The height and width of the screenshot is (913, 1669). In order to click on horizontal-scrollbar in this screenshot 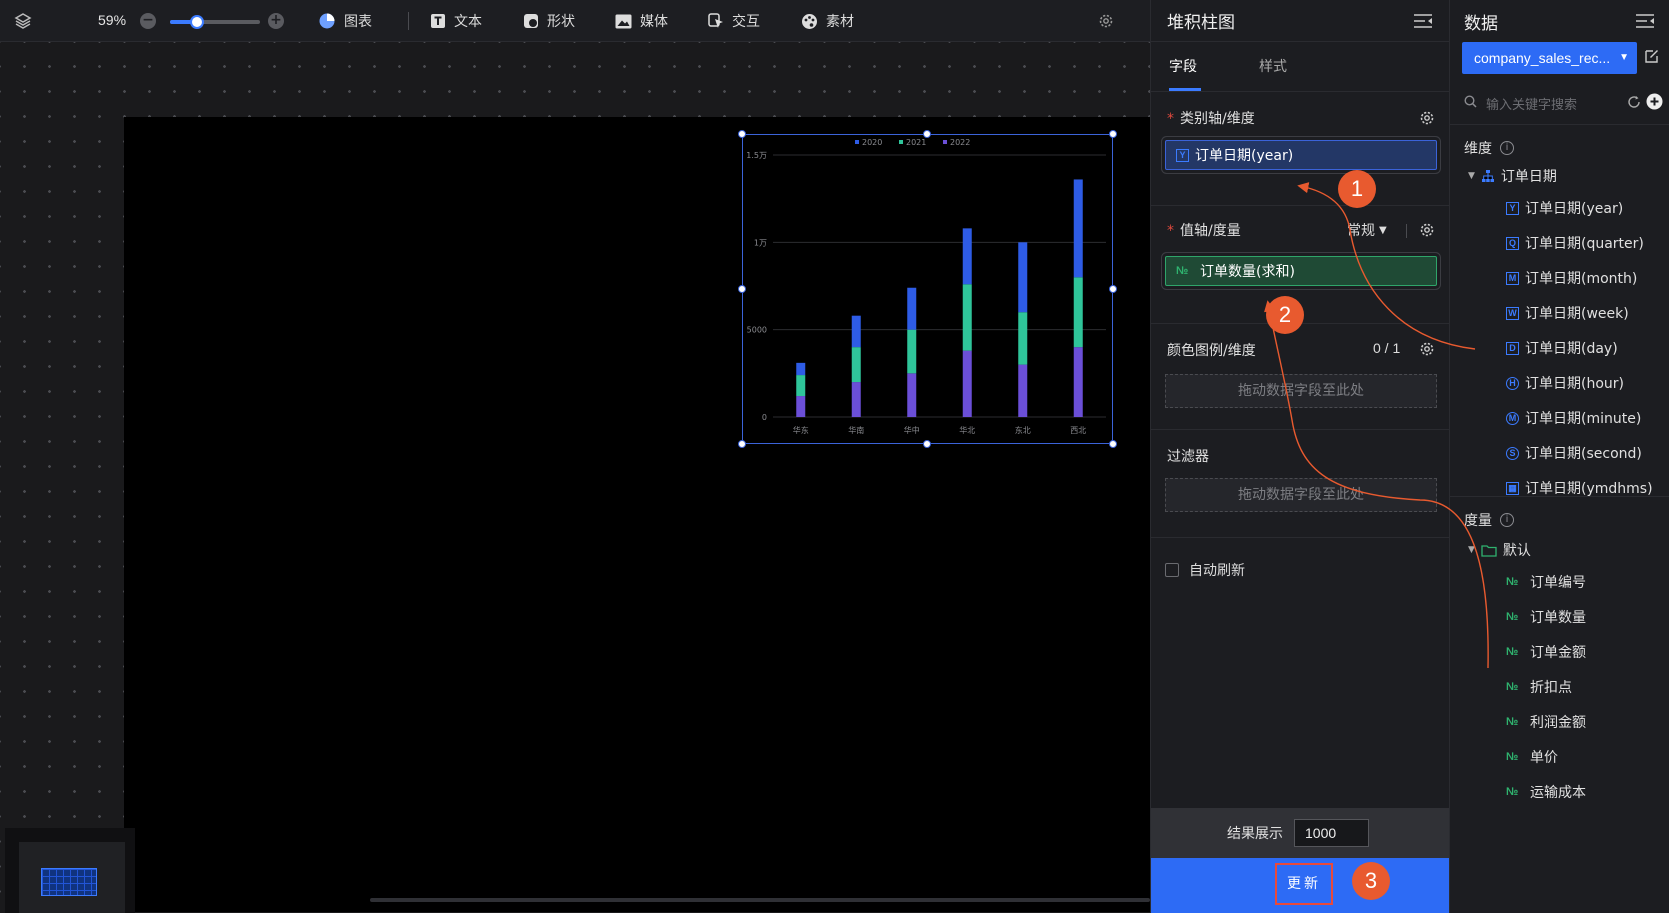, I will do `click(760, 900)`.